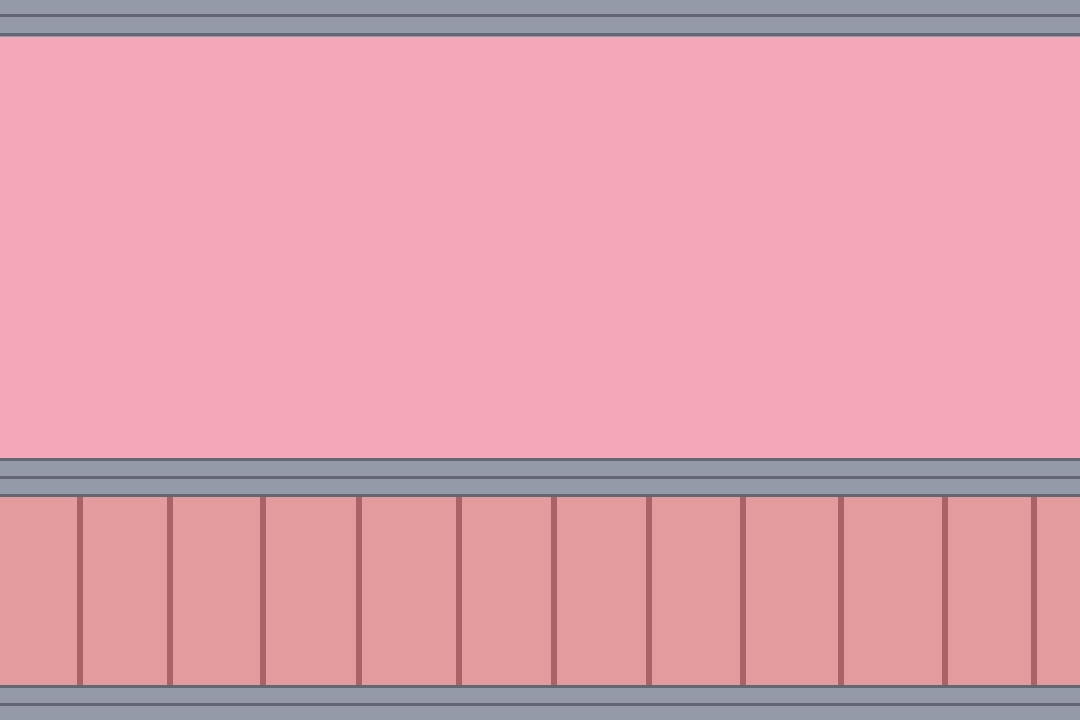 The width and height of the screenshot is (1080, 720). What do you see at coordinates (540, 704) in the screenshot?
I see `bottom-trim-center-line` at bounding box center [540, 704].